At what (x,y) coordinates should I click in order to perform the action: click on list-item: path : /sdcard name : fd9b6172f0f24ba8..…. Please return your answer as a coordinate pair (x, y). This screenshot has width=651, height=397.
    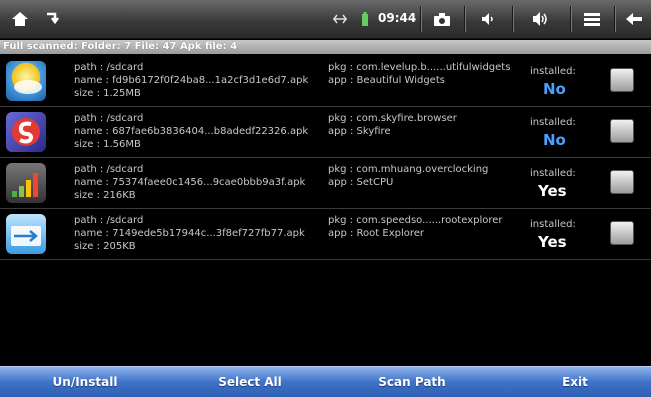
    Looking at the image, I should click on (325, 81).